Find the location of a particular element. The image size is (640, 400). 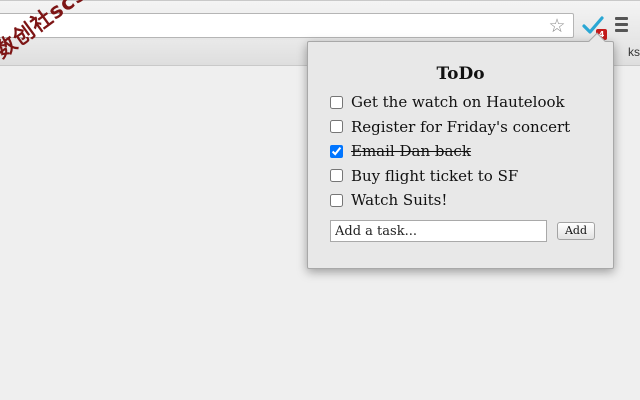

list-item: Register for Friday's concert is located at coordinates (463, 127).